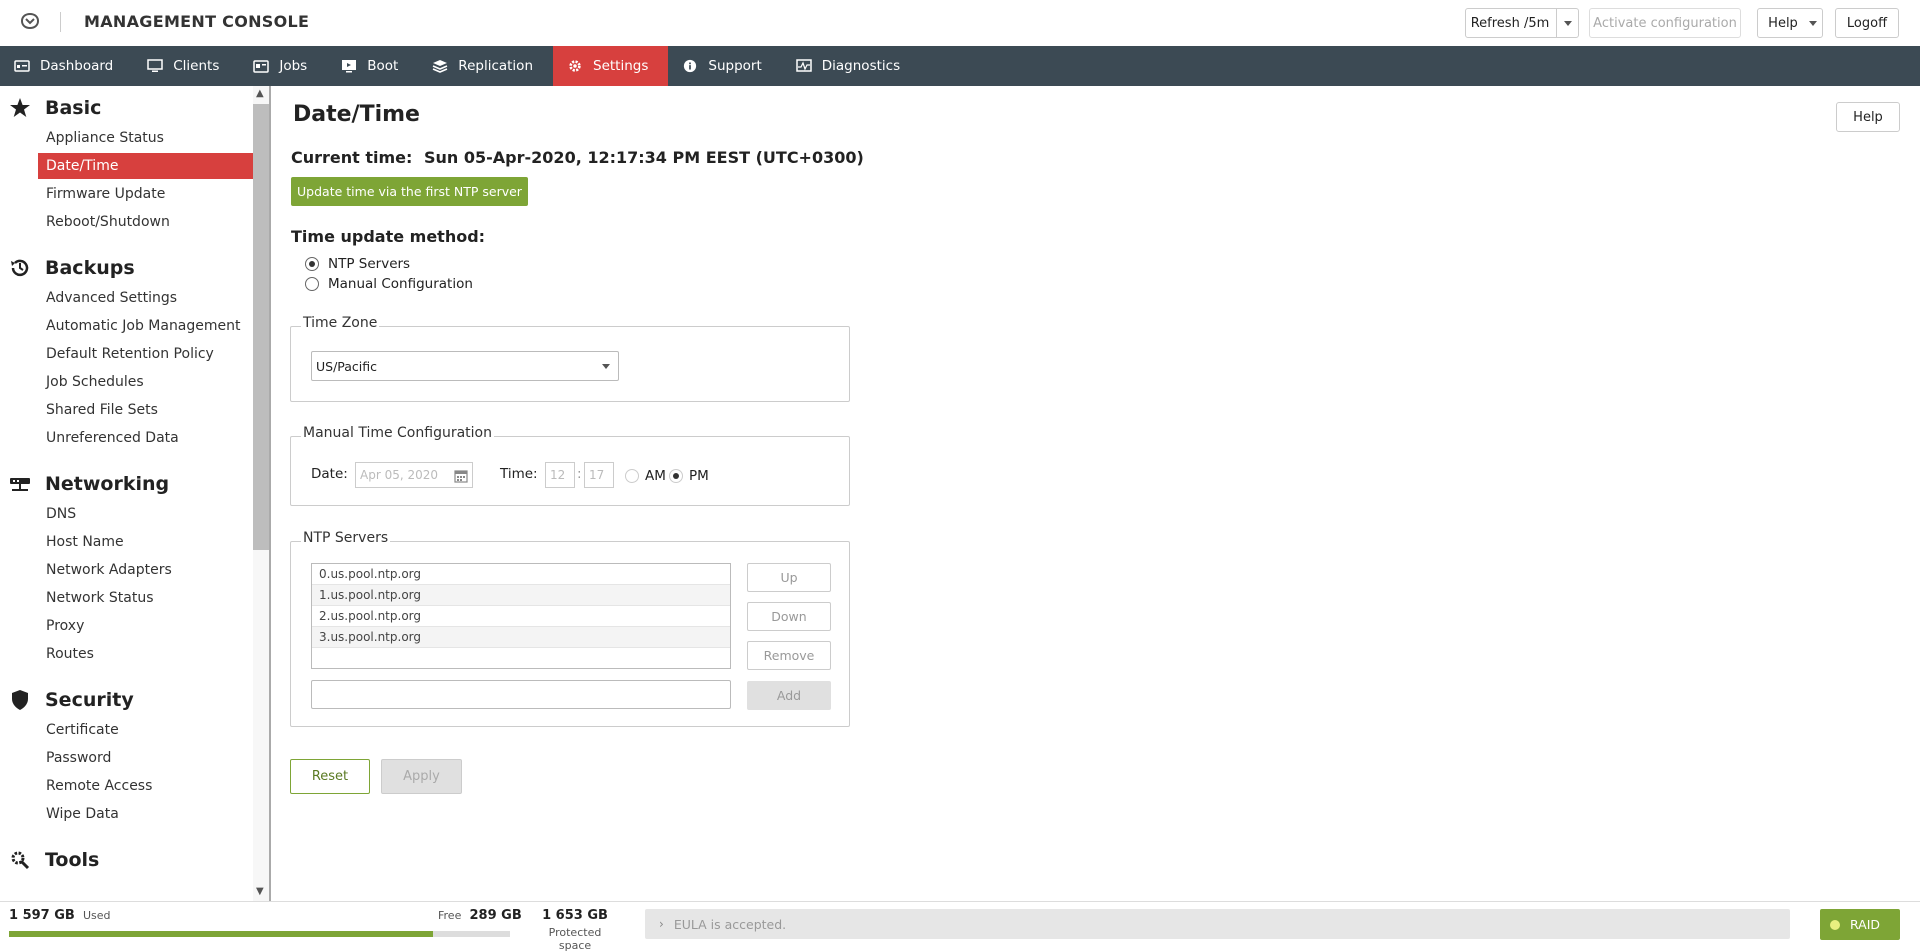 The height and width of the screenshot is (952, 1920). Describe the element at coordinates (1217, 924) in the screenshot. I see `eula-status-bar: › EULA is accepted.` at that location.